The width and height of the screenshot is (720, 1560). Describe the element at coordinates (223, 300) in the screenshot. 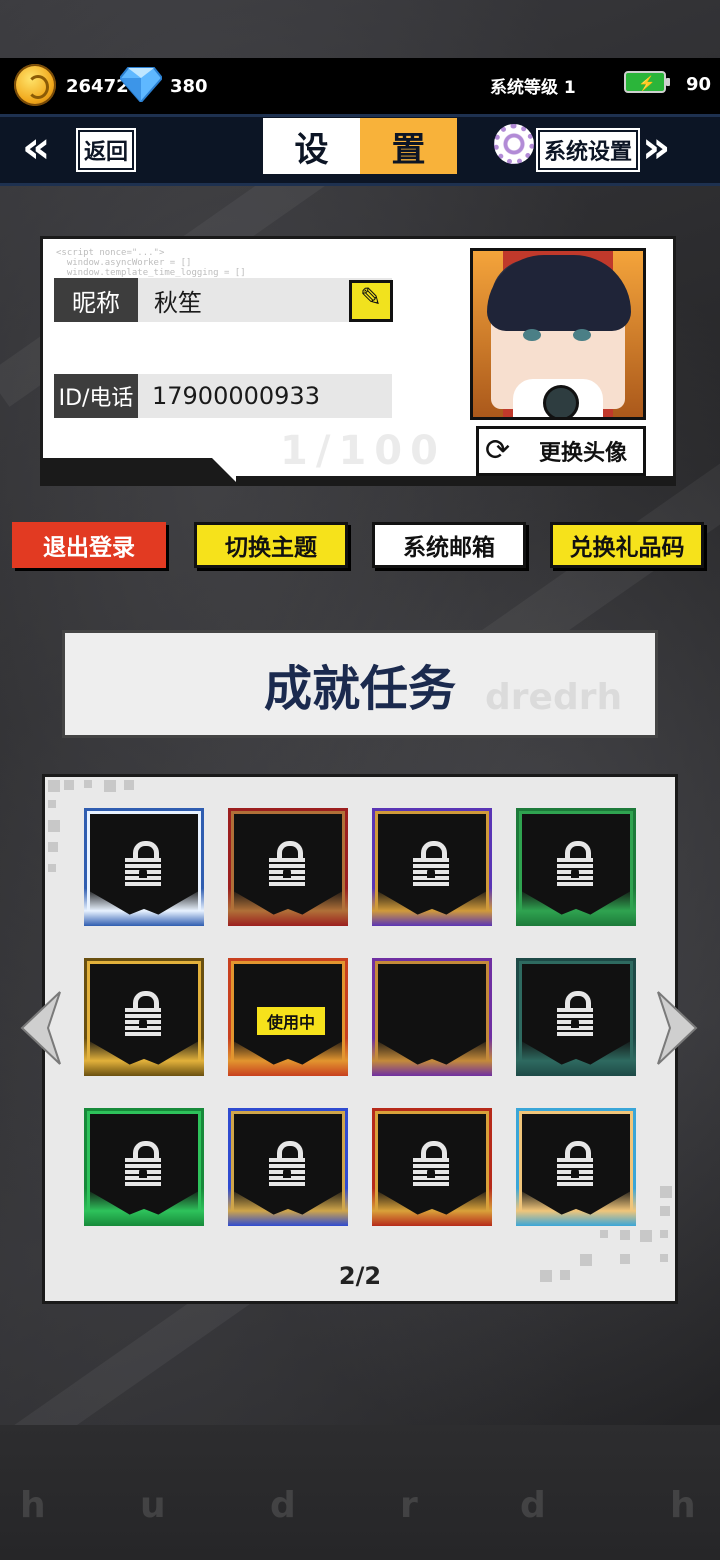

I see `nickname-row: 昵称 秋笙` at that location.